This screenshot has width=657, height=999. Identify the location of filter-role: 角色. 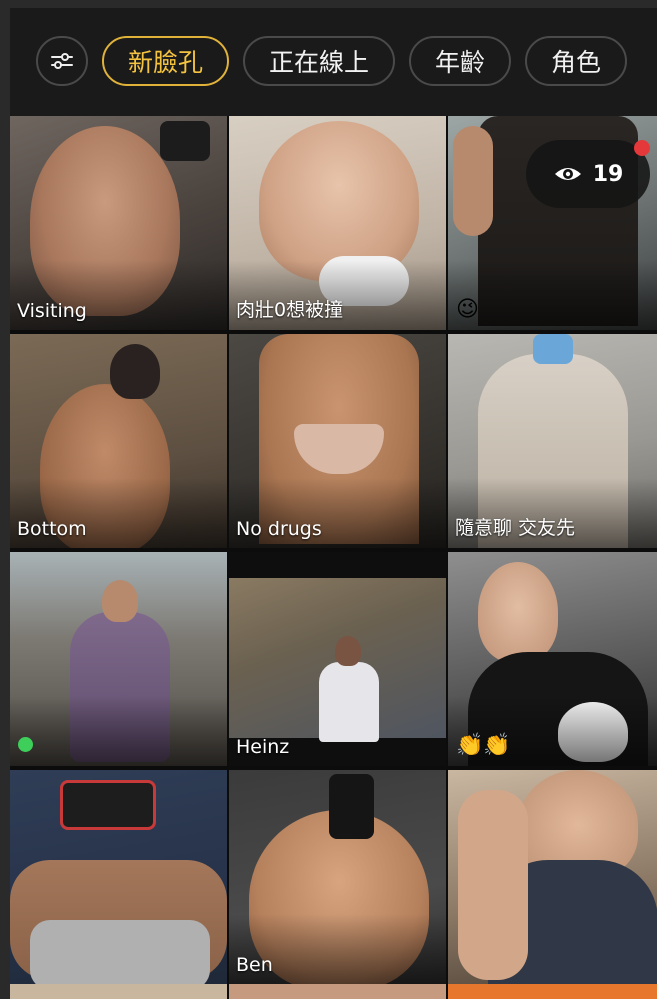
(576, 61).